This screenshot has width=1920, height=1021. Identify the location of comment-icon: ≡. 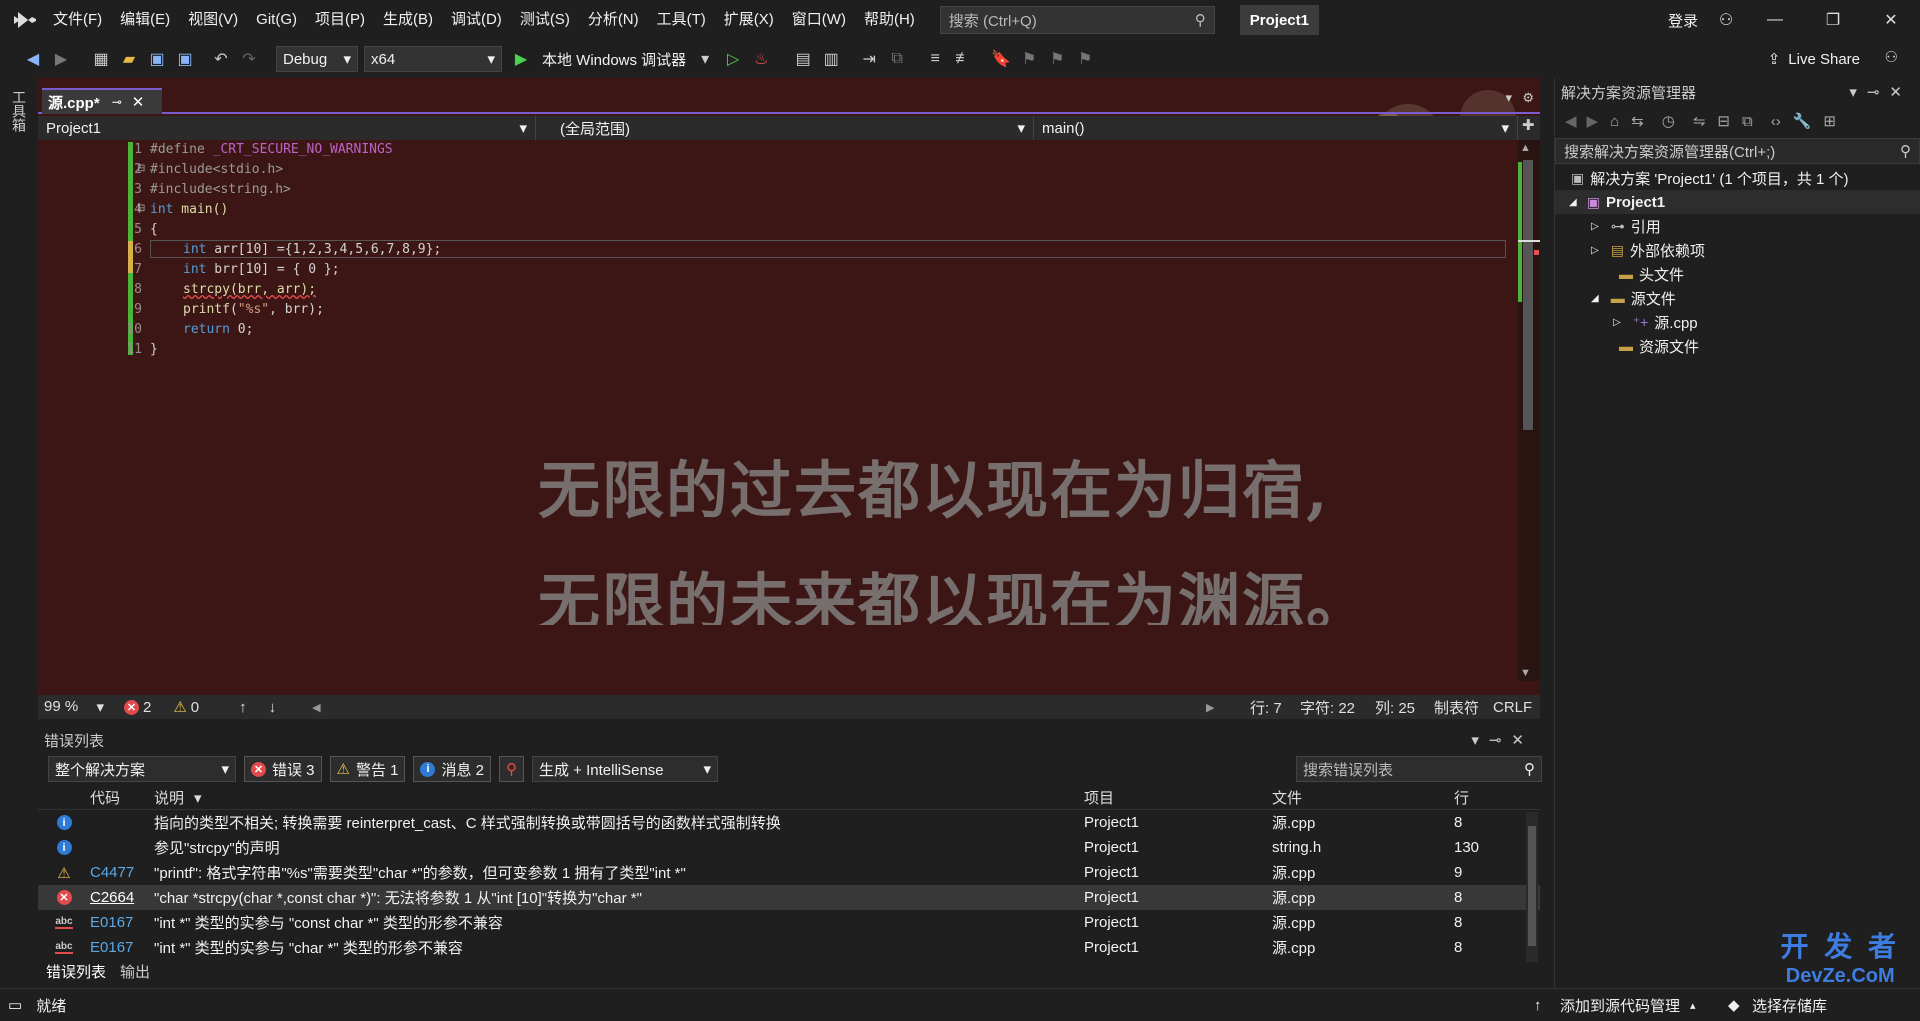
(935, 59).